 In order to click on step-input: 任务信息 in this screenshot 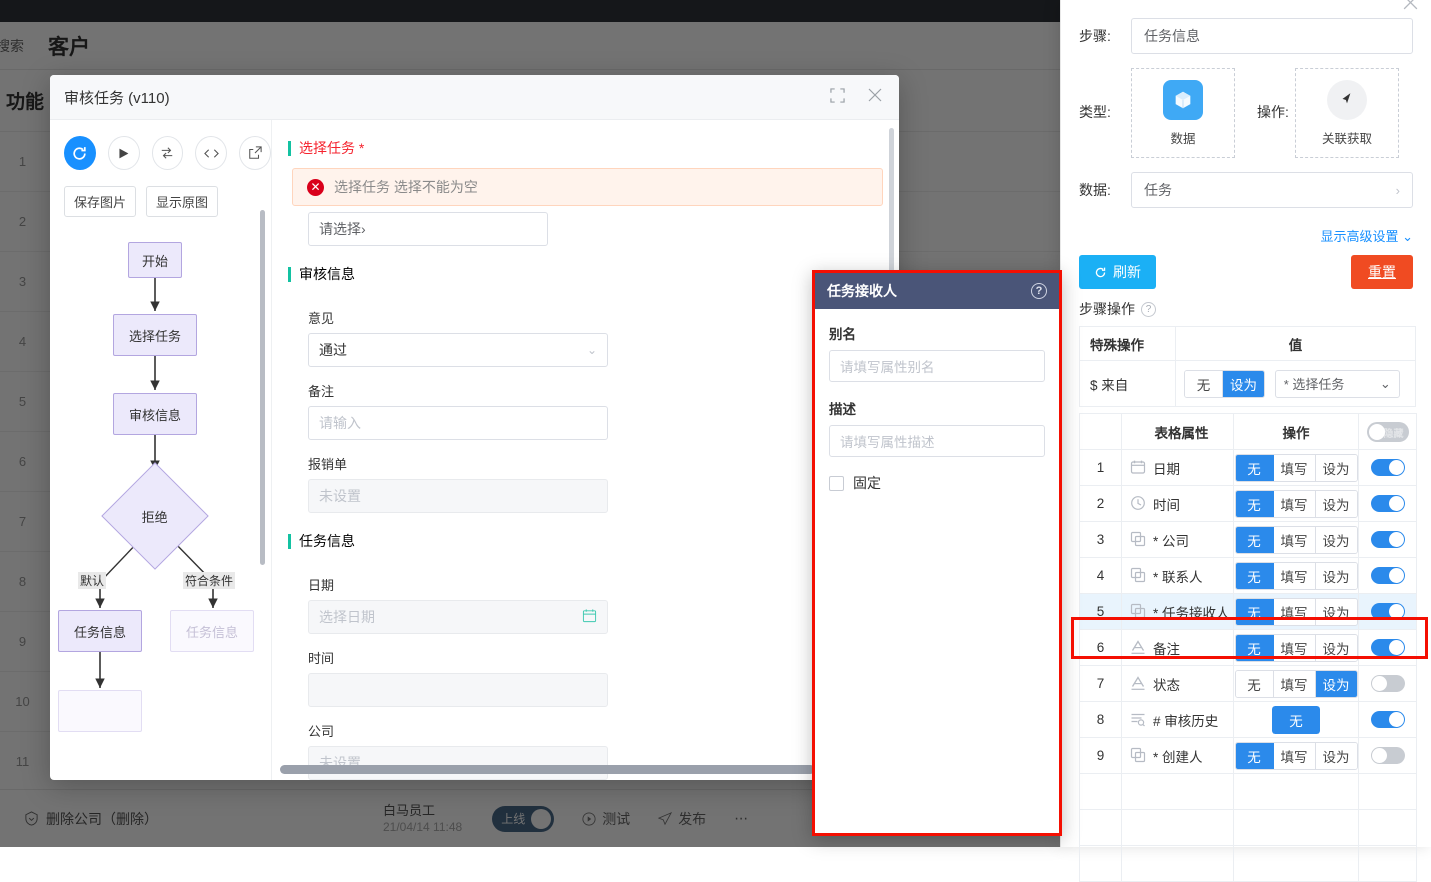, I will do `click(1272, 36)`.